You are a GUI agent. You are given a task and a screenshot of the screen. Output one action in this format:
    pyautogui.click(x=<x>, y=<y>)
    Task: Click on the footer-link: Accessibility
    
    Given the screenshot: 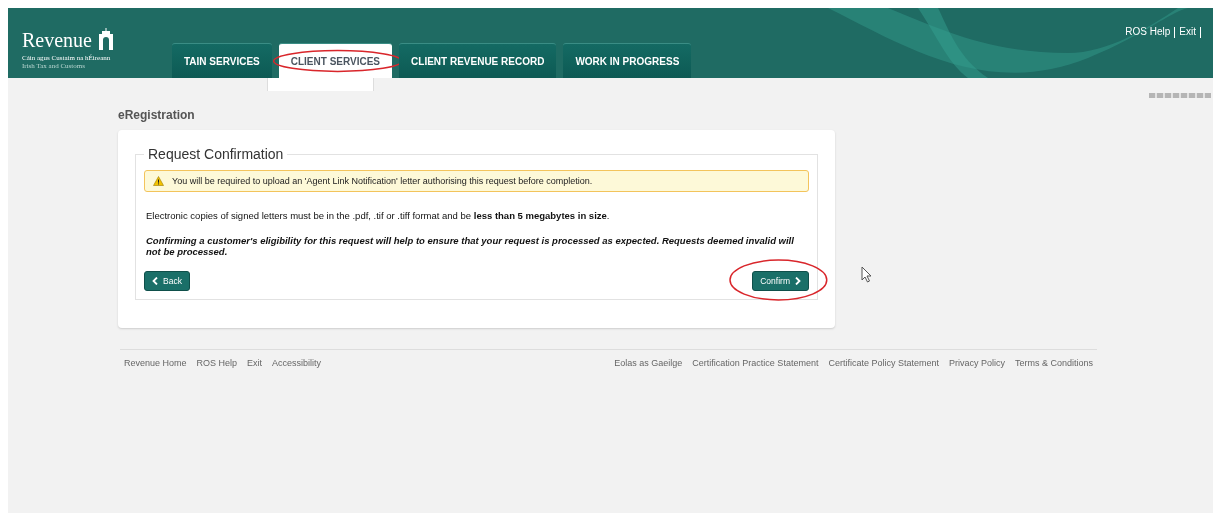 What is the action you would take?
    pyautogui.click(x=297, y=363)
    